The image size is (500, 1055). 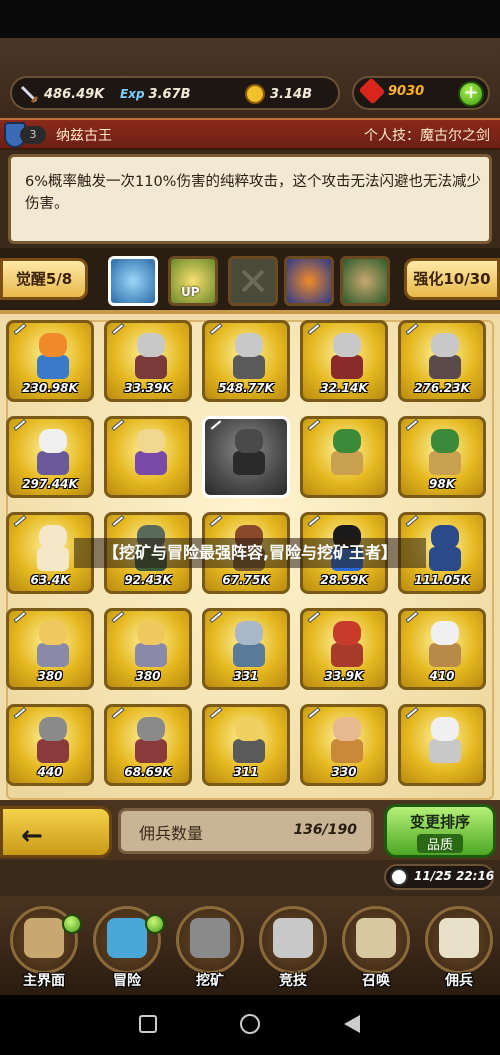 What do you see at coordinates (171, 833) in the screenshot?
I see `mercenary-count-label: 佣兵数量` at bounding box center [171, 833].